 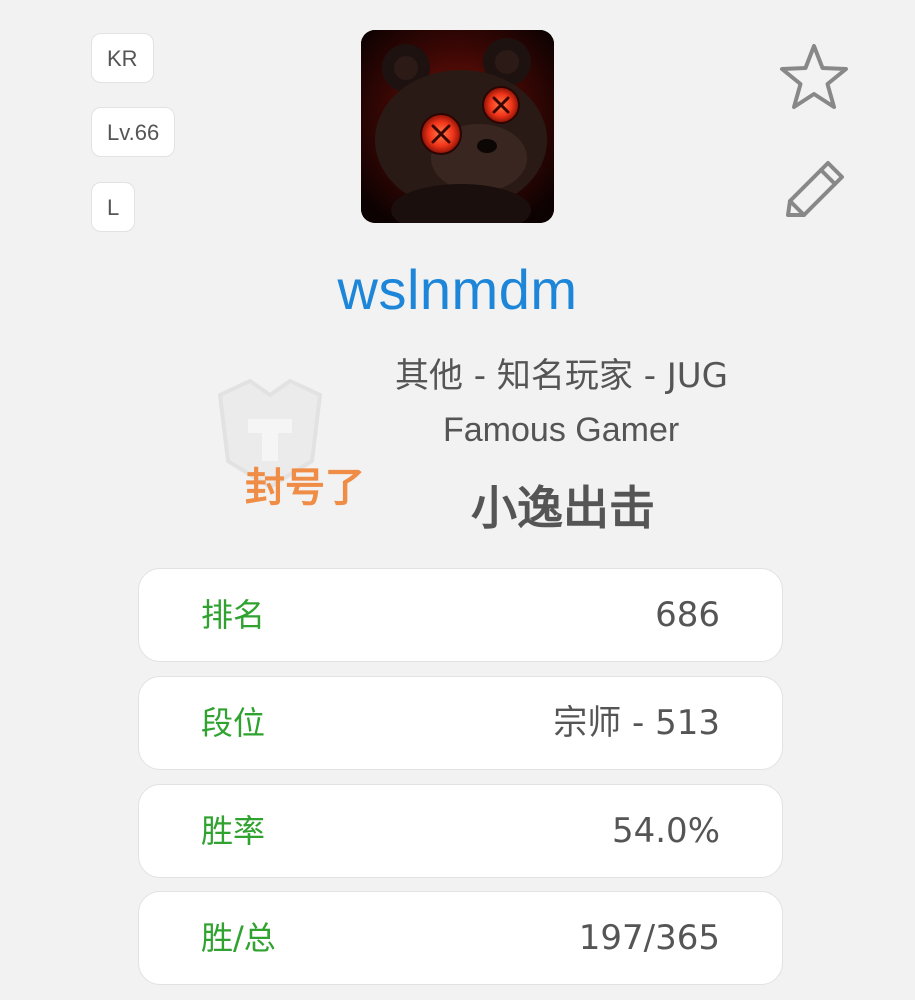 What do you see at coordinates (238, 938) in the screenshot?
I see `stat-label: 胜/总` at bounding box center [238, 938].